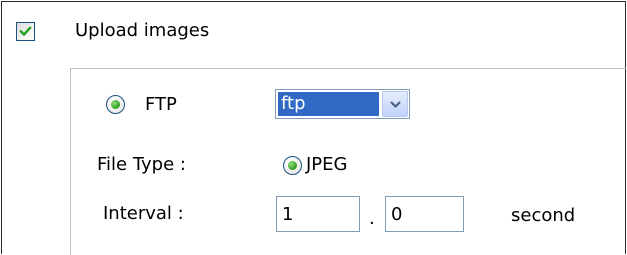 The height and width of the screenshot is (255, 627). I want to click on upload-images-label: Upload images, so click(142, 30).